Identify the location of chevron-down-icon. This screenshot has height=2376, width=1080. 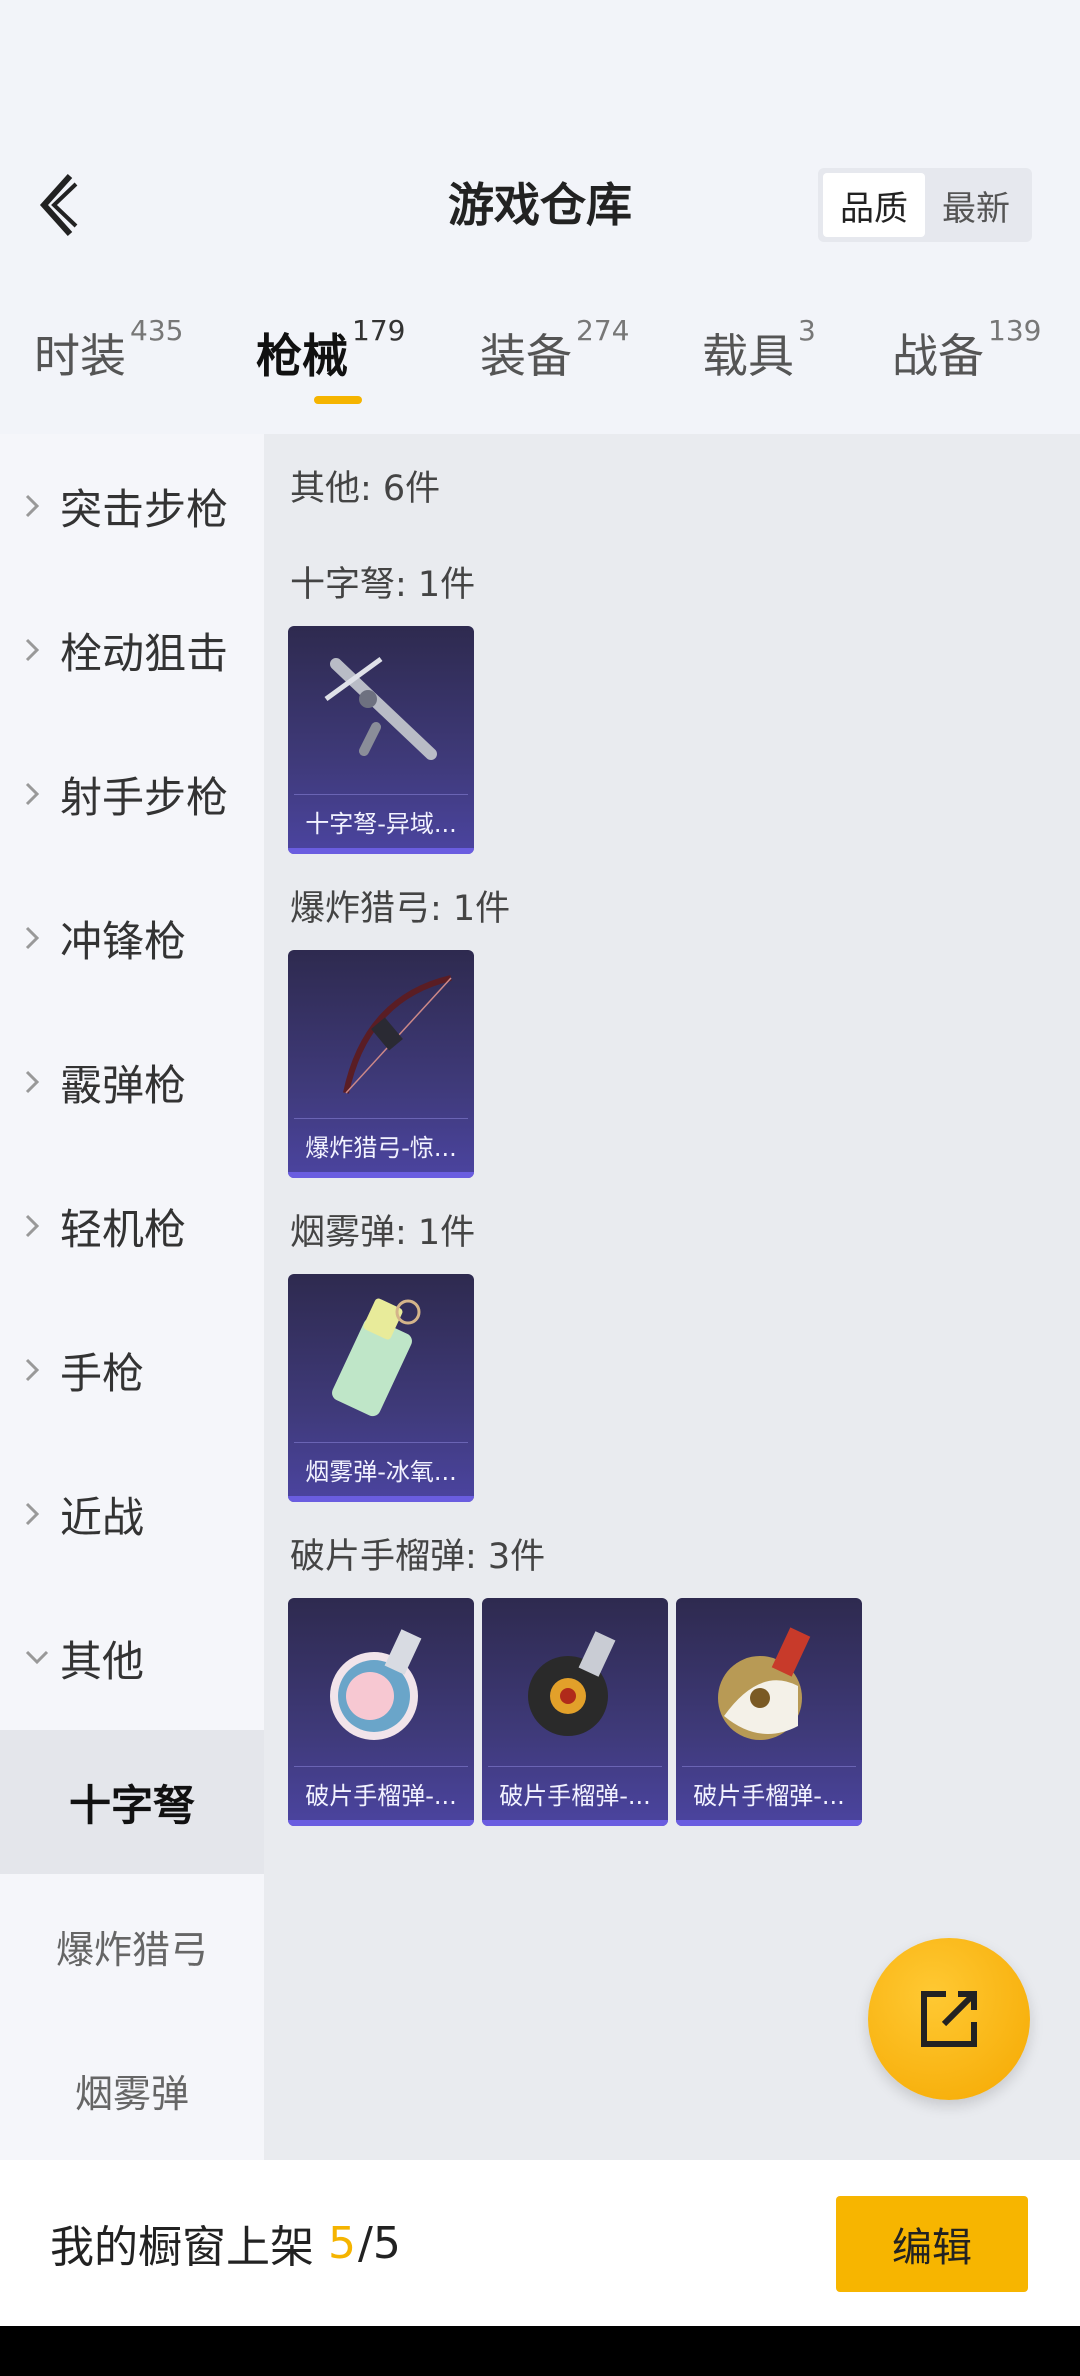
(38, 1658).